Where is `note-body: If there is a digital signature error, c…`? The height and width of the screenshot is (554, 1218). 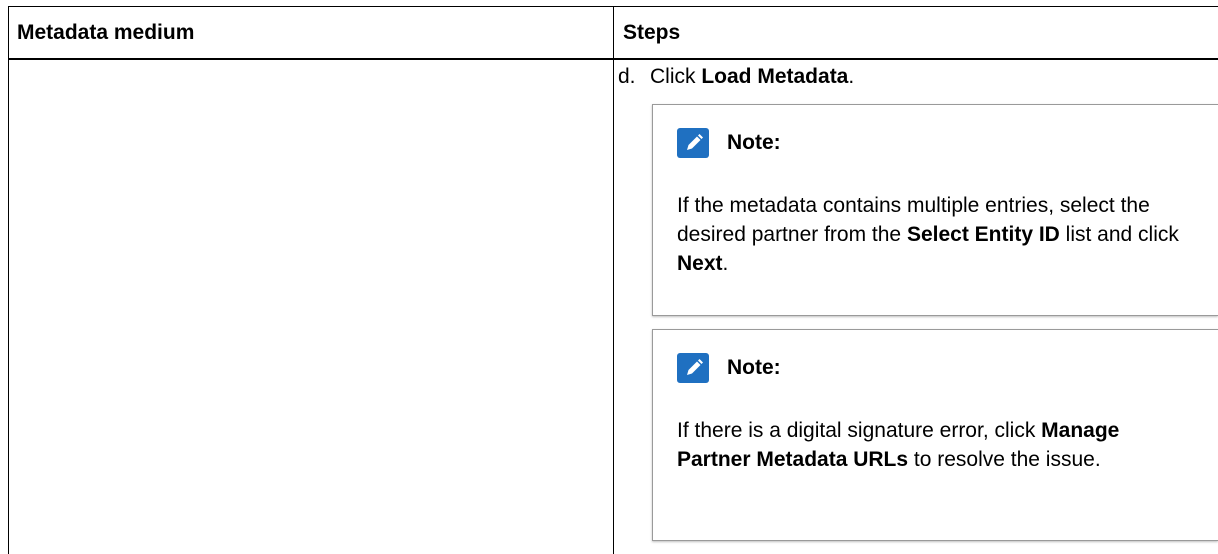 note-body: If there is a digital signature error, c… is located at coordinates (937, 445).